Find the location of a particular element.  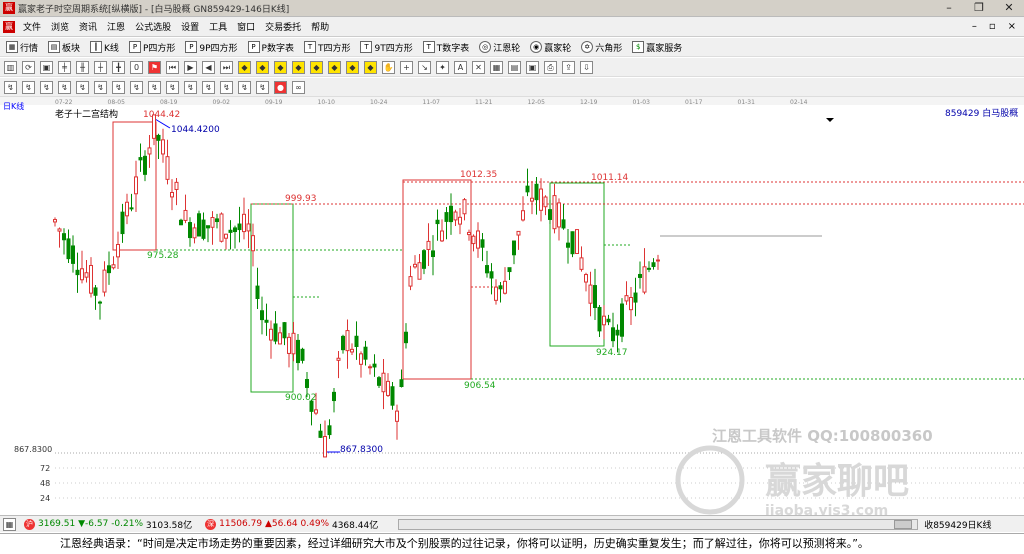

menu-file: 文件 is located at coordinates (32, 26).